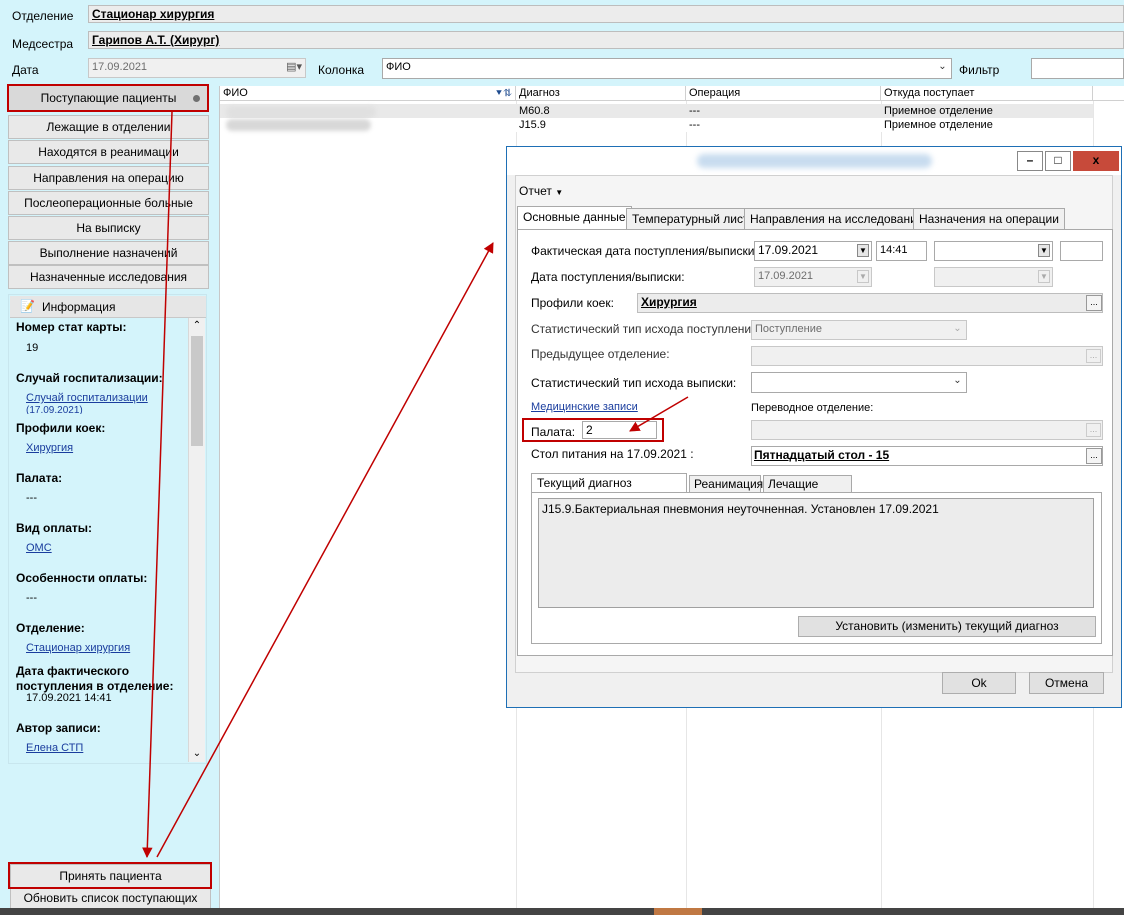 The height and width of the screenshot is (915, 1124). What do you see at coordinates (157, 485) in the screenshot?
I see `arrow-to-accept` at bounding box center [157, 485].